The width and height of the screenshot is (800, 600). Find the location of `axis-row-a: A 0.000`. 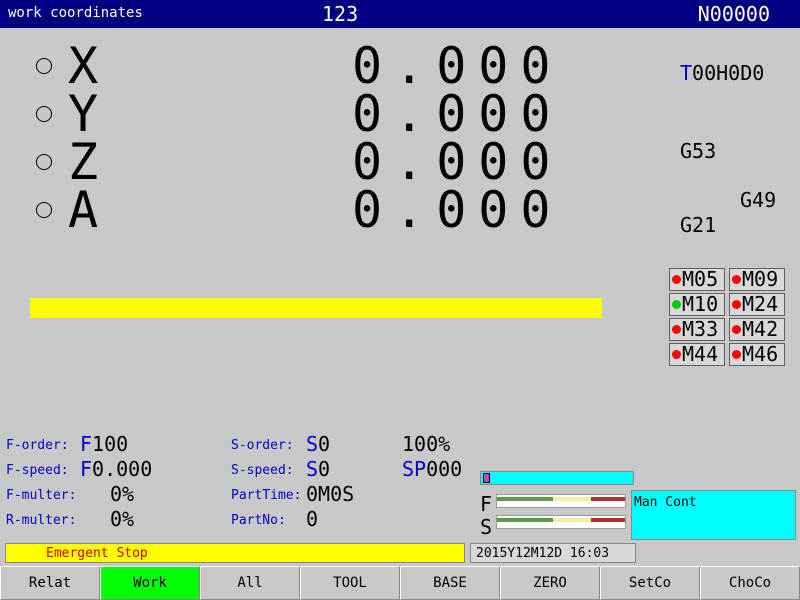

axis-row-a: A 0.000 is located at coordinates (325, 210).